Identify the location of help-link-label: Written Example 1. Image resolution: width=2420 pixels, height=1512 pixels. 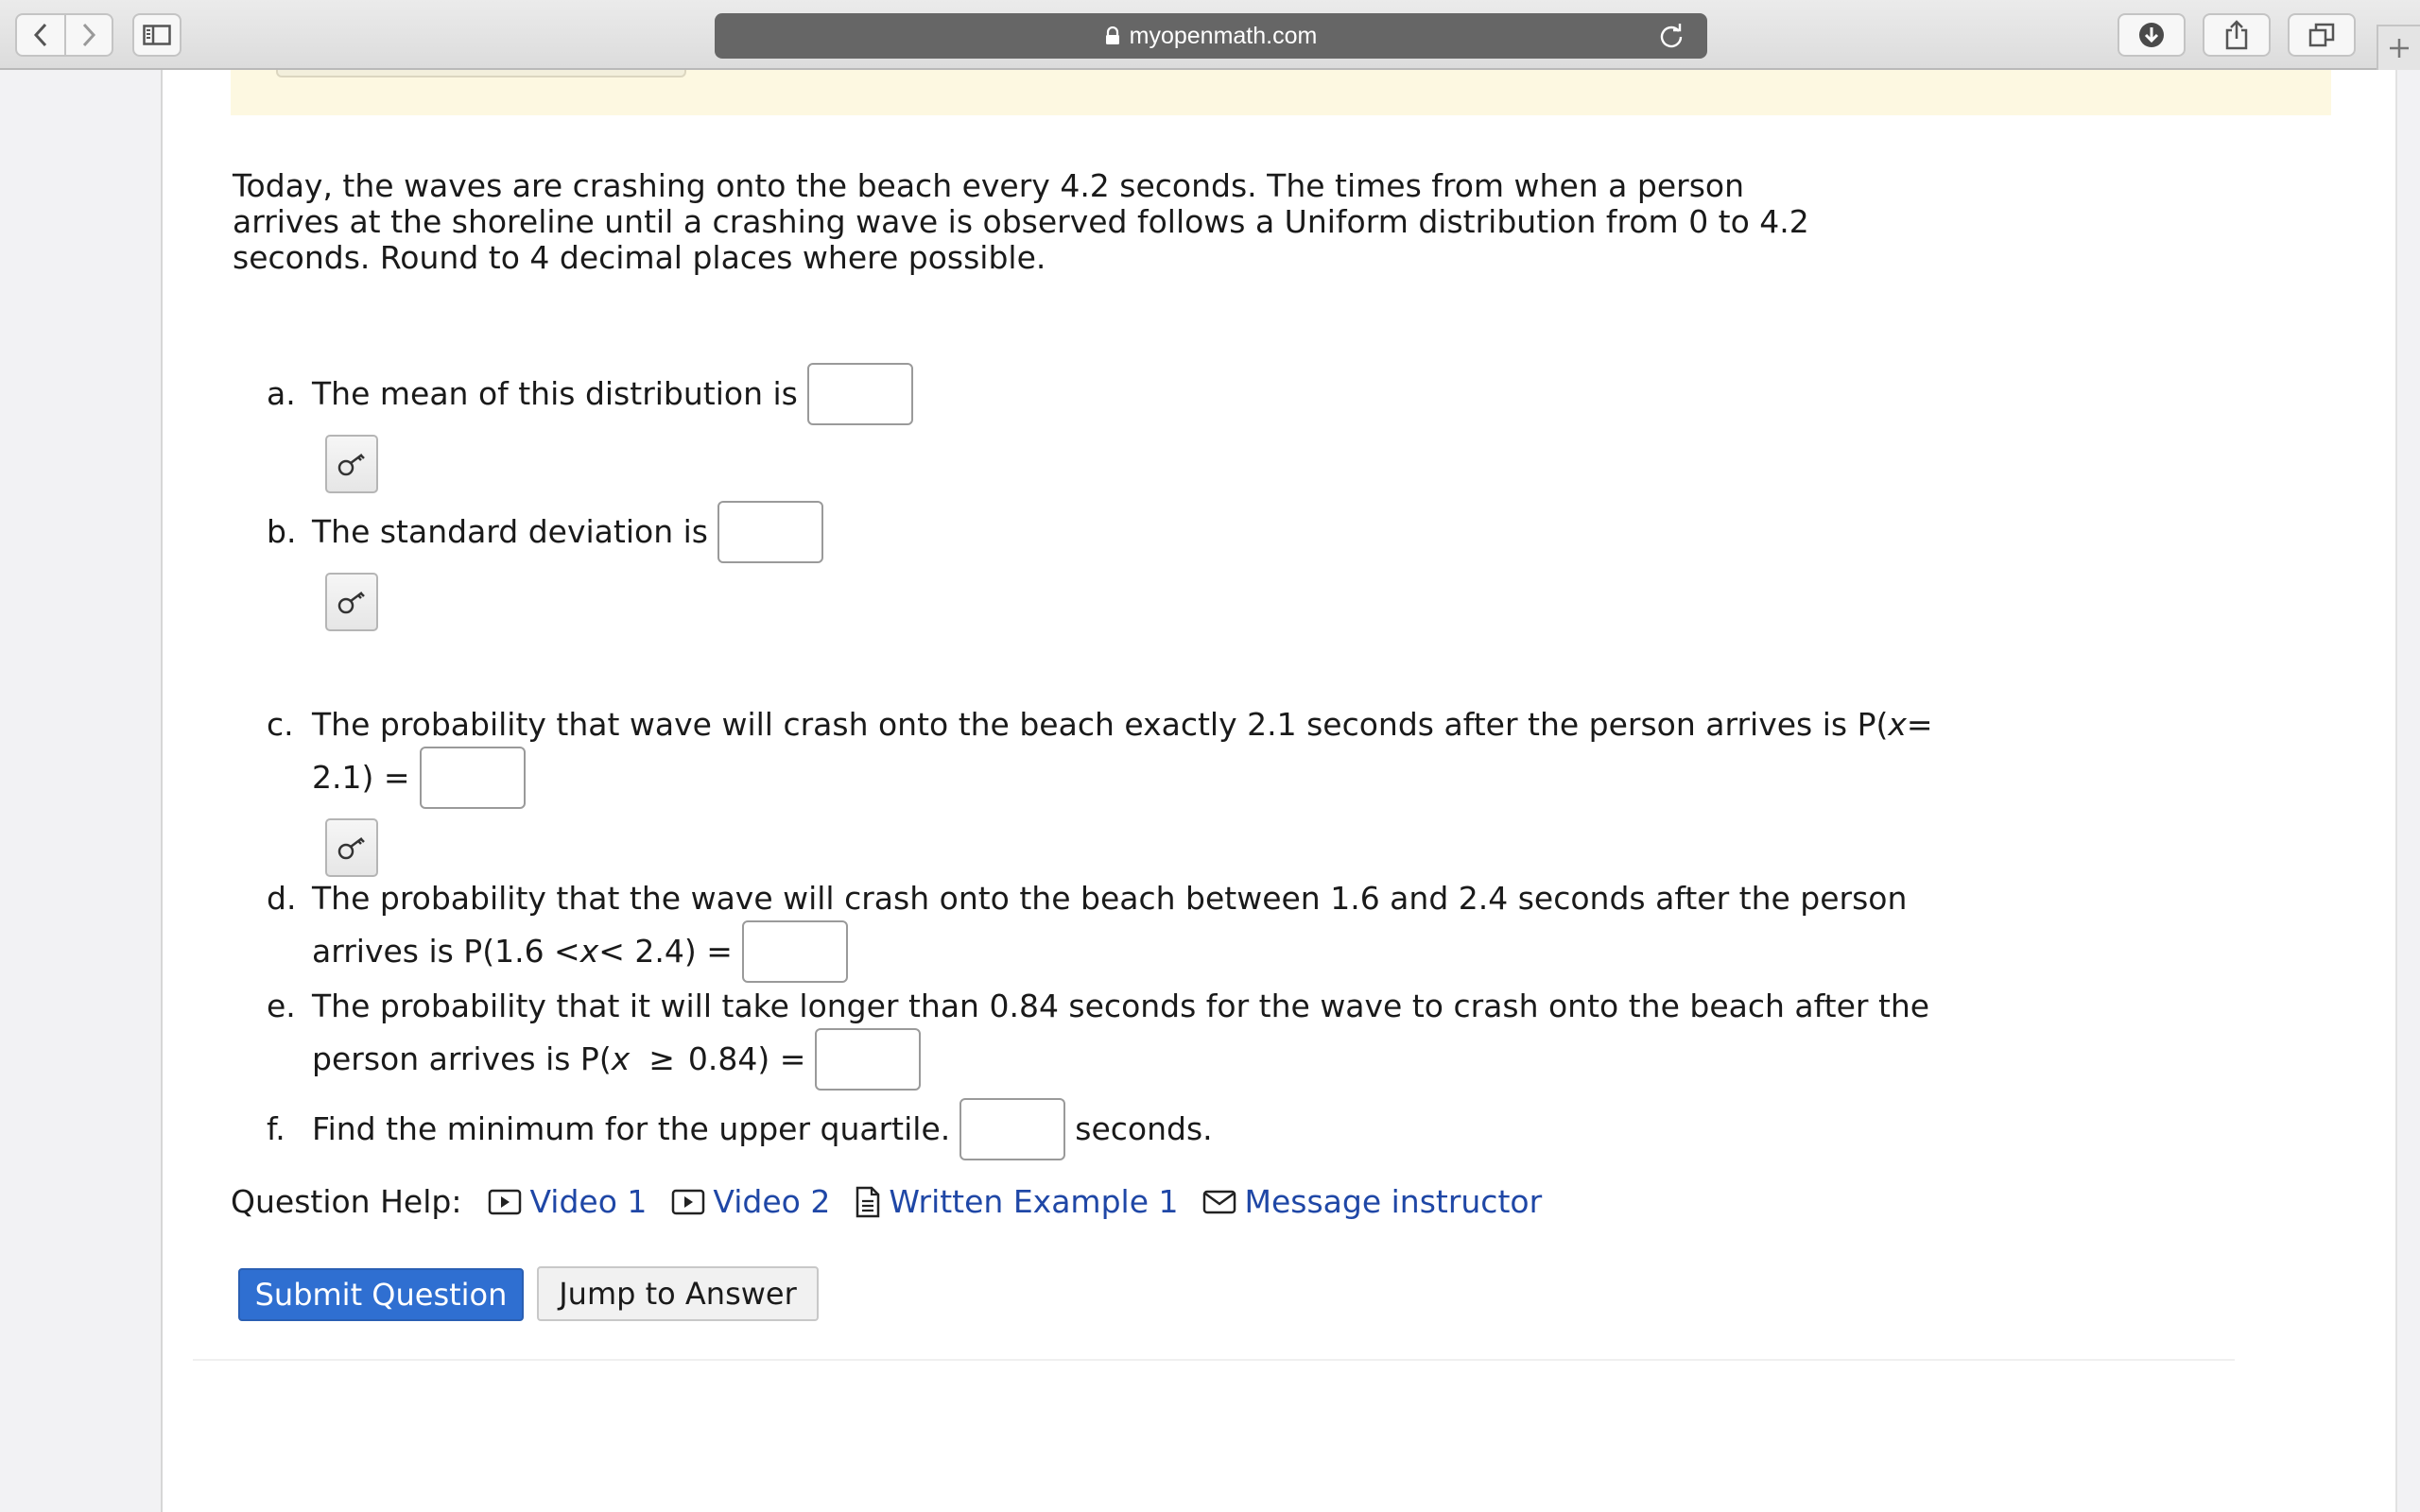
(1034, 1201).